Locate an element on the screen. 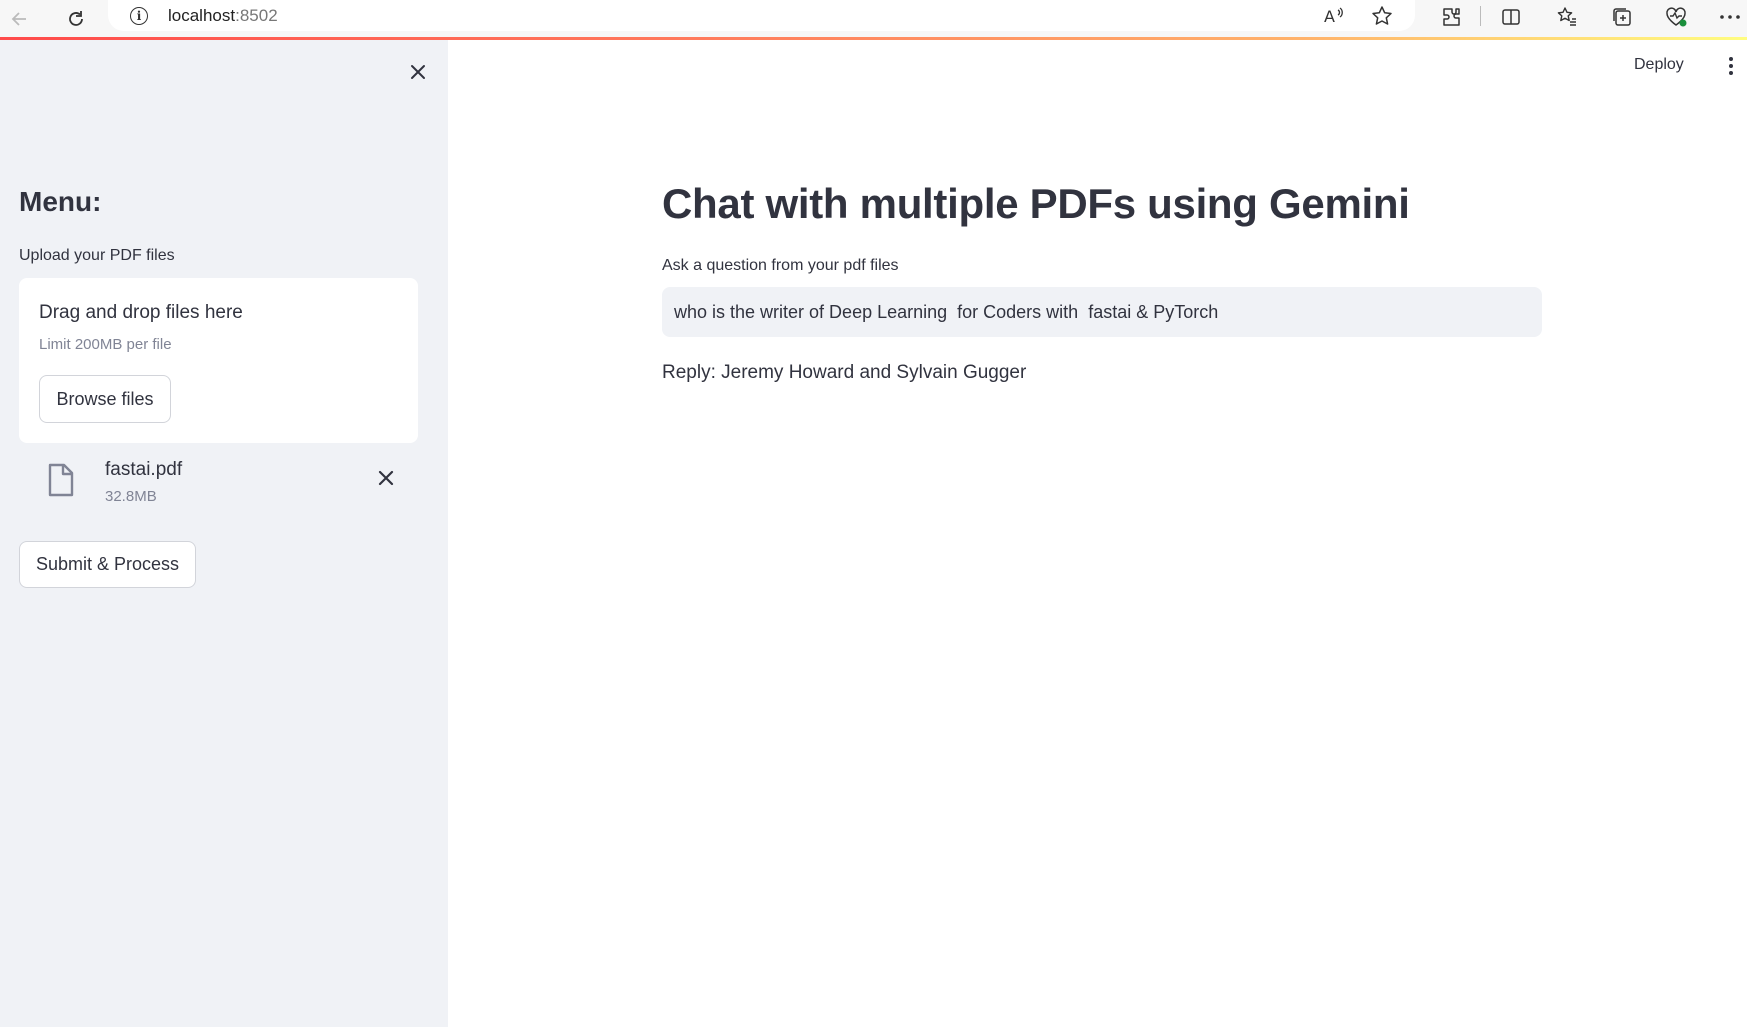 The width and height of the screenshot is (1747, 1027). file-icon is located at coordinates (61, 480).